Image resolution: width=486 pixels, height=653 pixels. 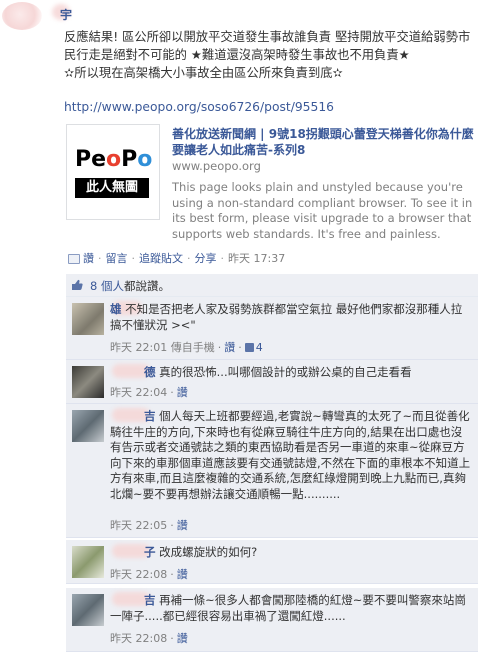 I want to click on comment-time: 昨天 22:05, so click(x=138, y=525).